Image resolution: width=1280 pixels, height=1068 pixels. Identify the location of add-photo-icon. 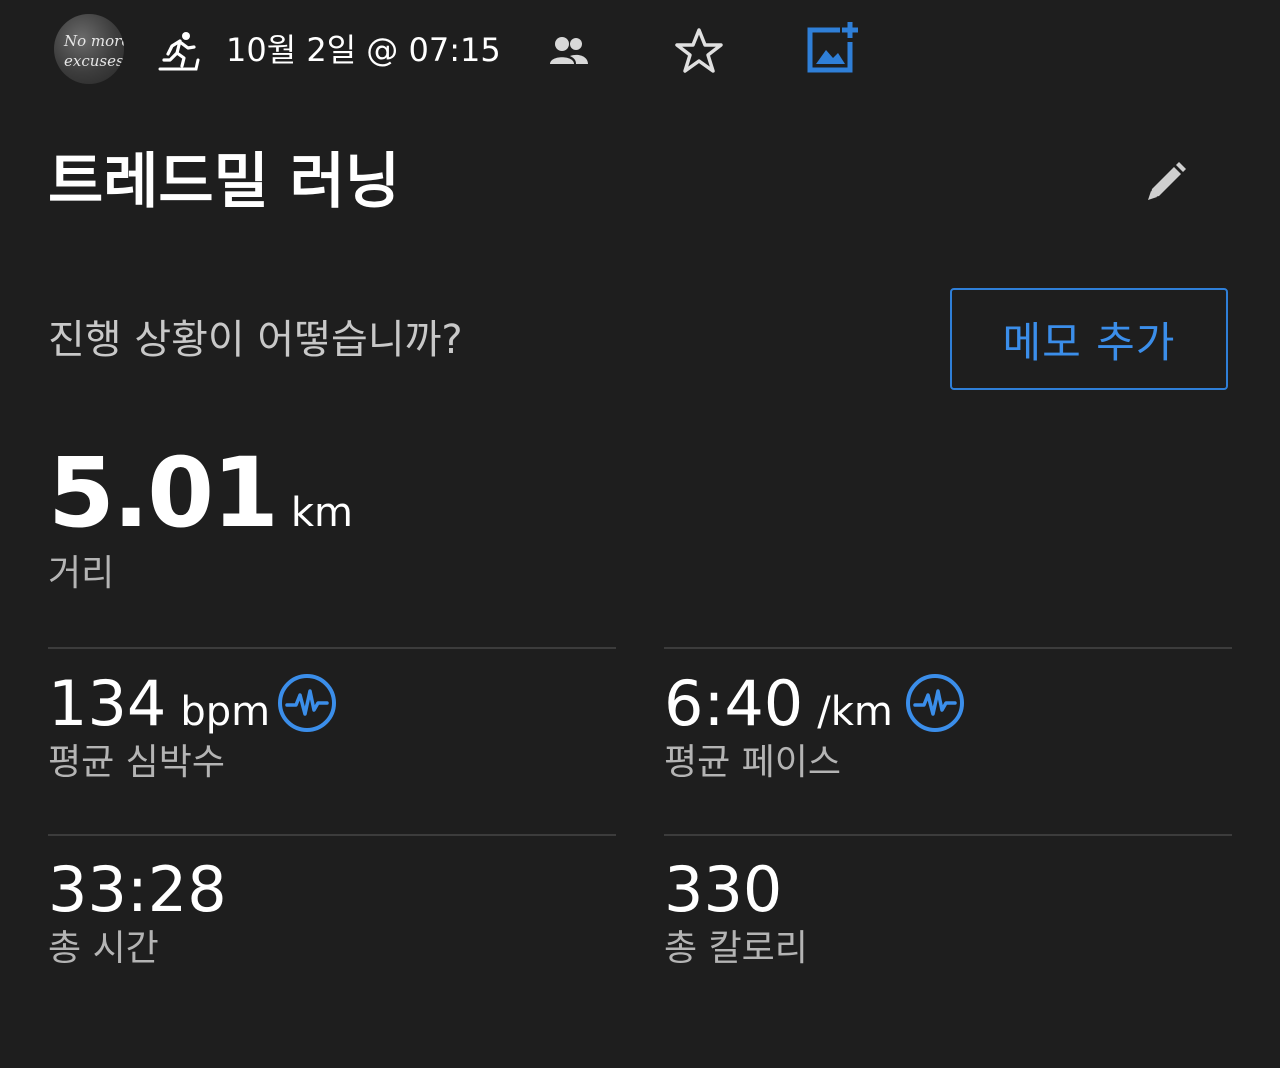
(834, 48).